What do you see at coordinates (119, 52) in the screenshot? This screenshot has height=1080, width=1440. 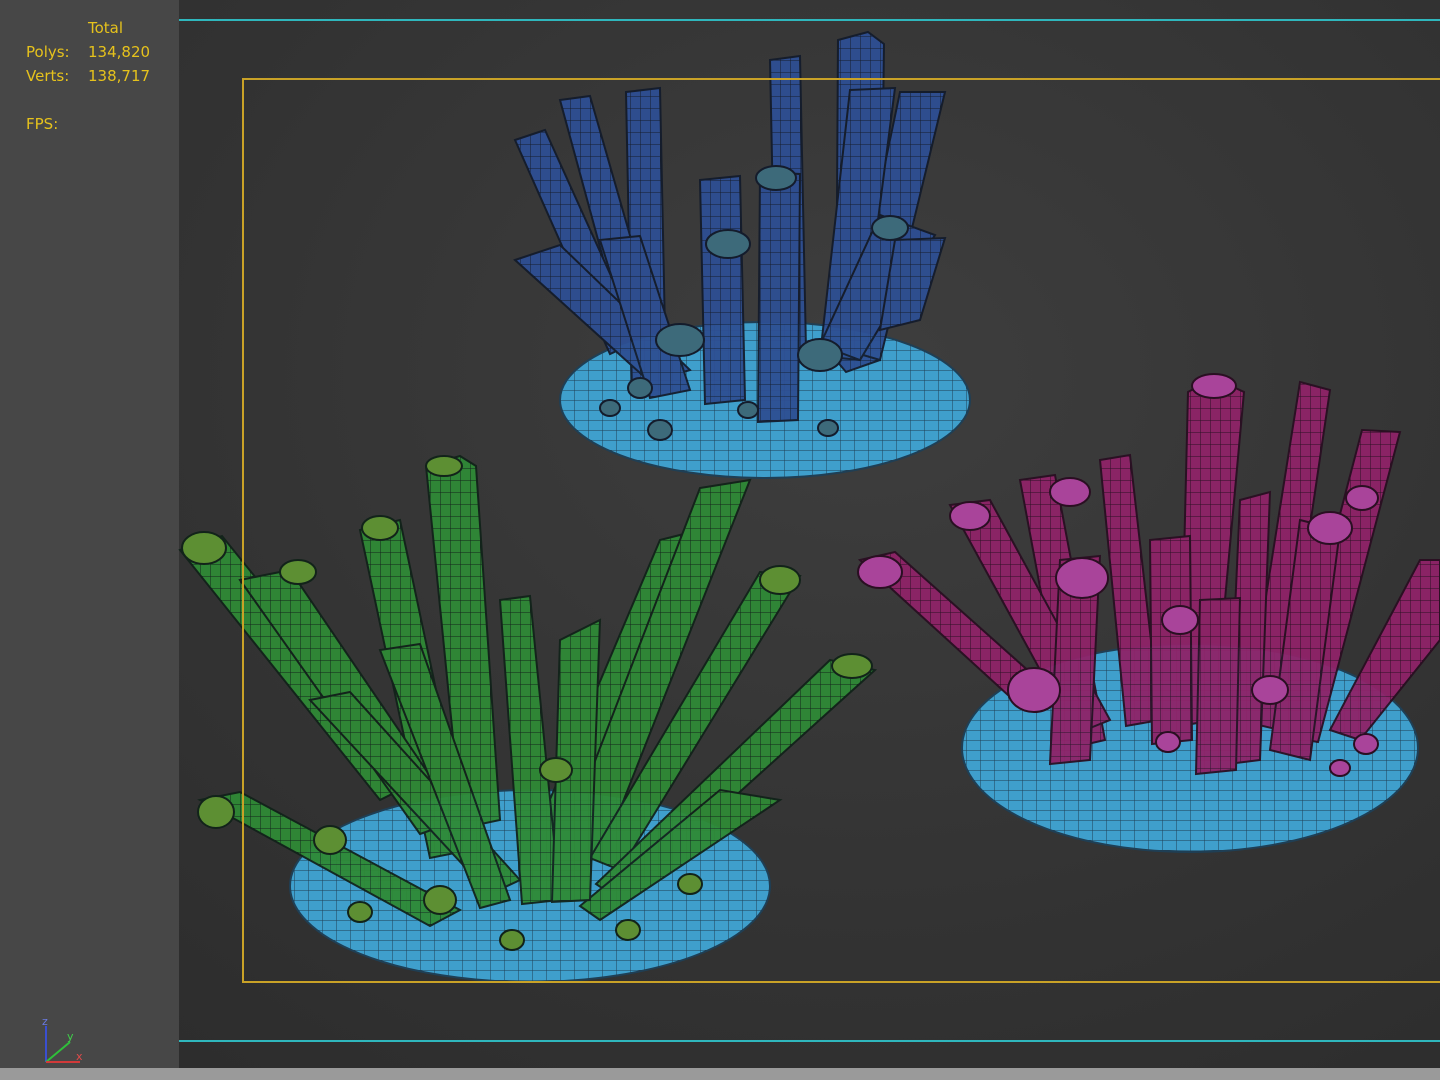 I see `polys-value: 134,820` at bounding box center [119, 52].